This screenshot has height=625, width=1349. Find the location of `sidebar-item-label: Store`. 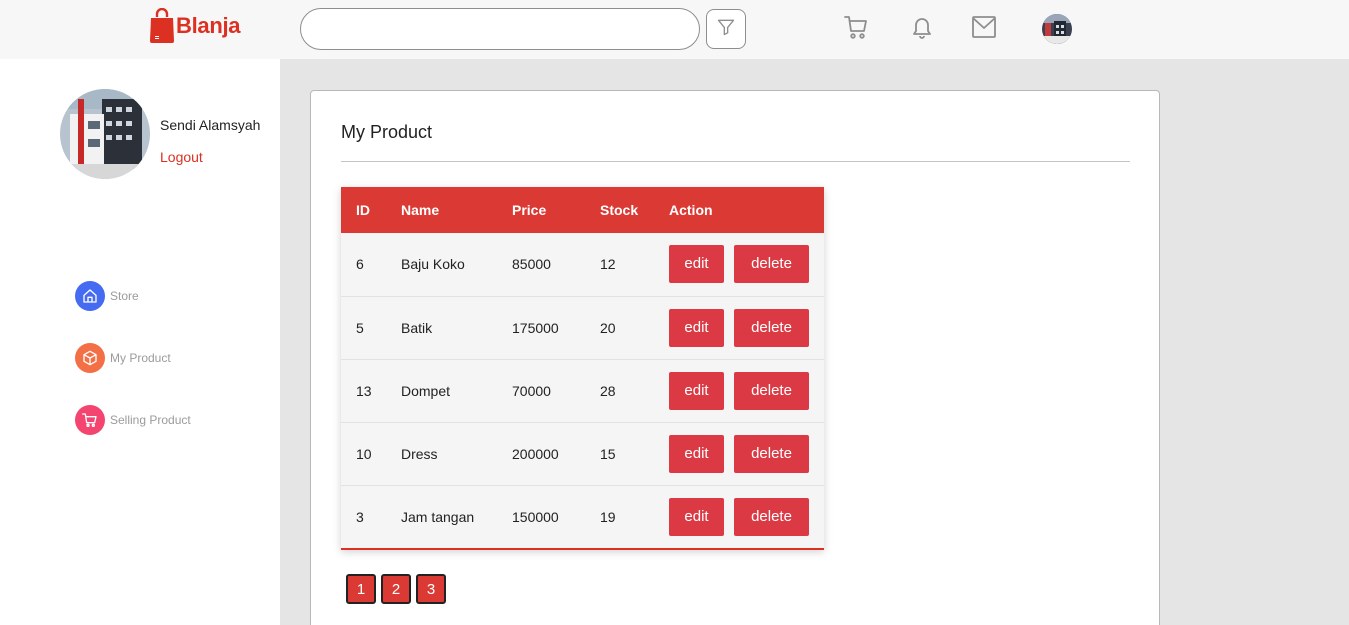

sidebar-item-label: Store is located at coordinates (124, 296).